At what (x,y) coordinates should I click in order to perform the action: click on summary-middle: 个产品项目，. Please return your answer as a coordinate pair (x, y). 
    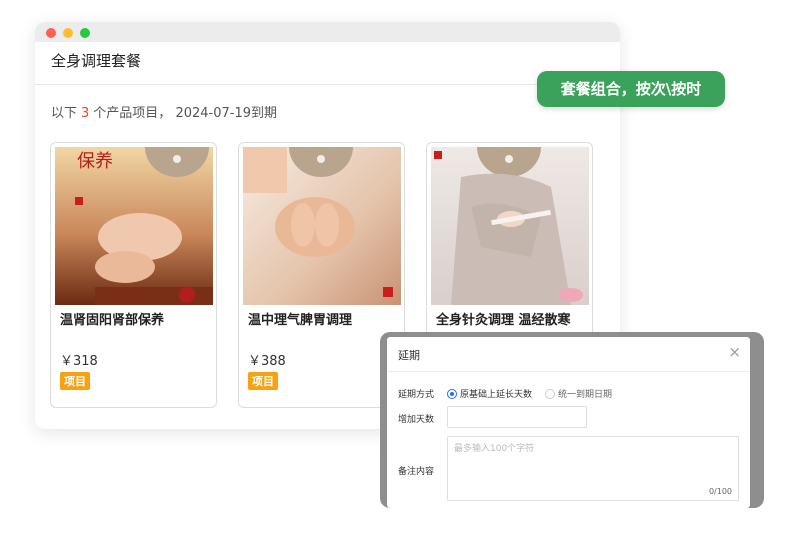
    Looking at the image, I should click on (132, 113).